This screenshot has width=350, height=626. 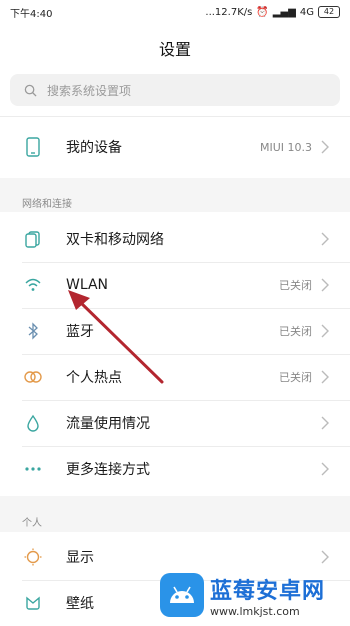 I want to click on hotspot-icon, so click(x=33, y=377).